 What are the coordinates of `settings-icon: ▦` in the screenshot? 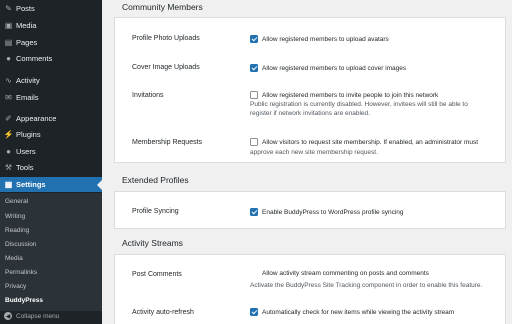 It's located at (8, 184).